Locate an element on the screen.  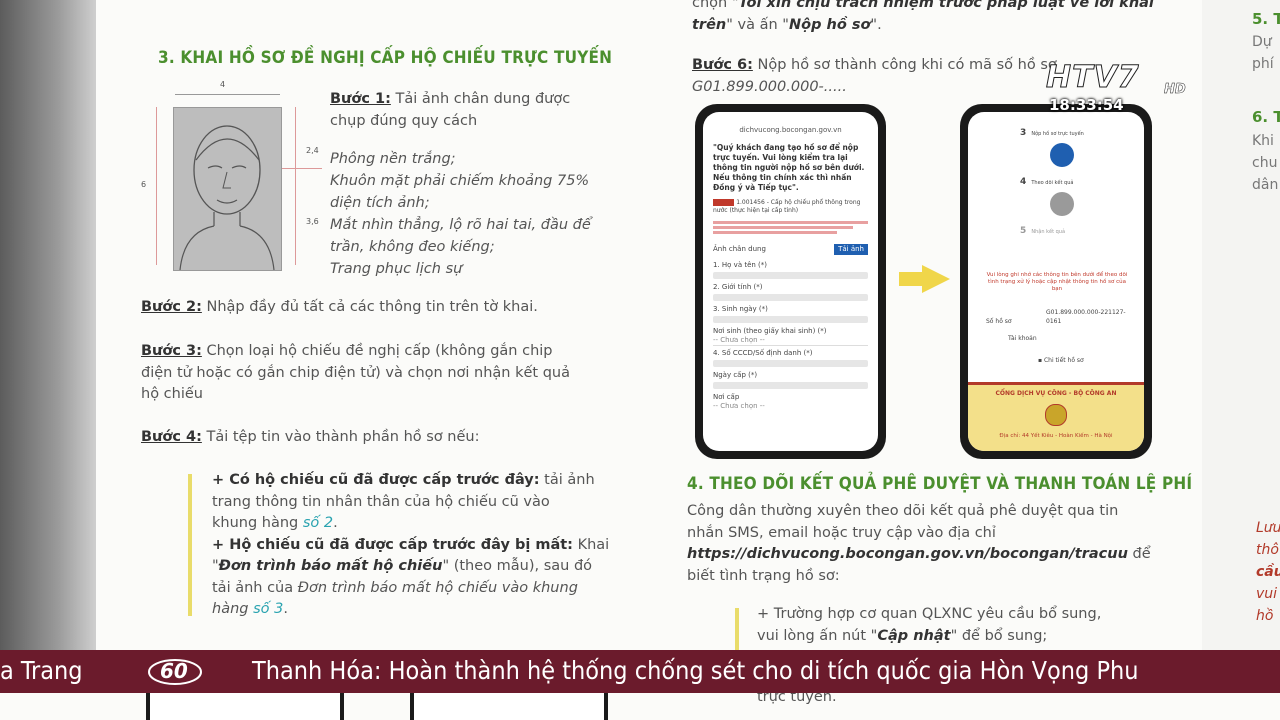
dim-right1-label: 2,4 is located at coordinates (312, 150).